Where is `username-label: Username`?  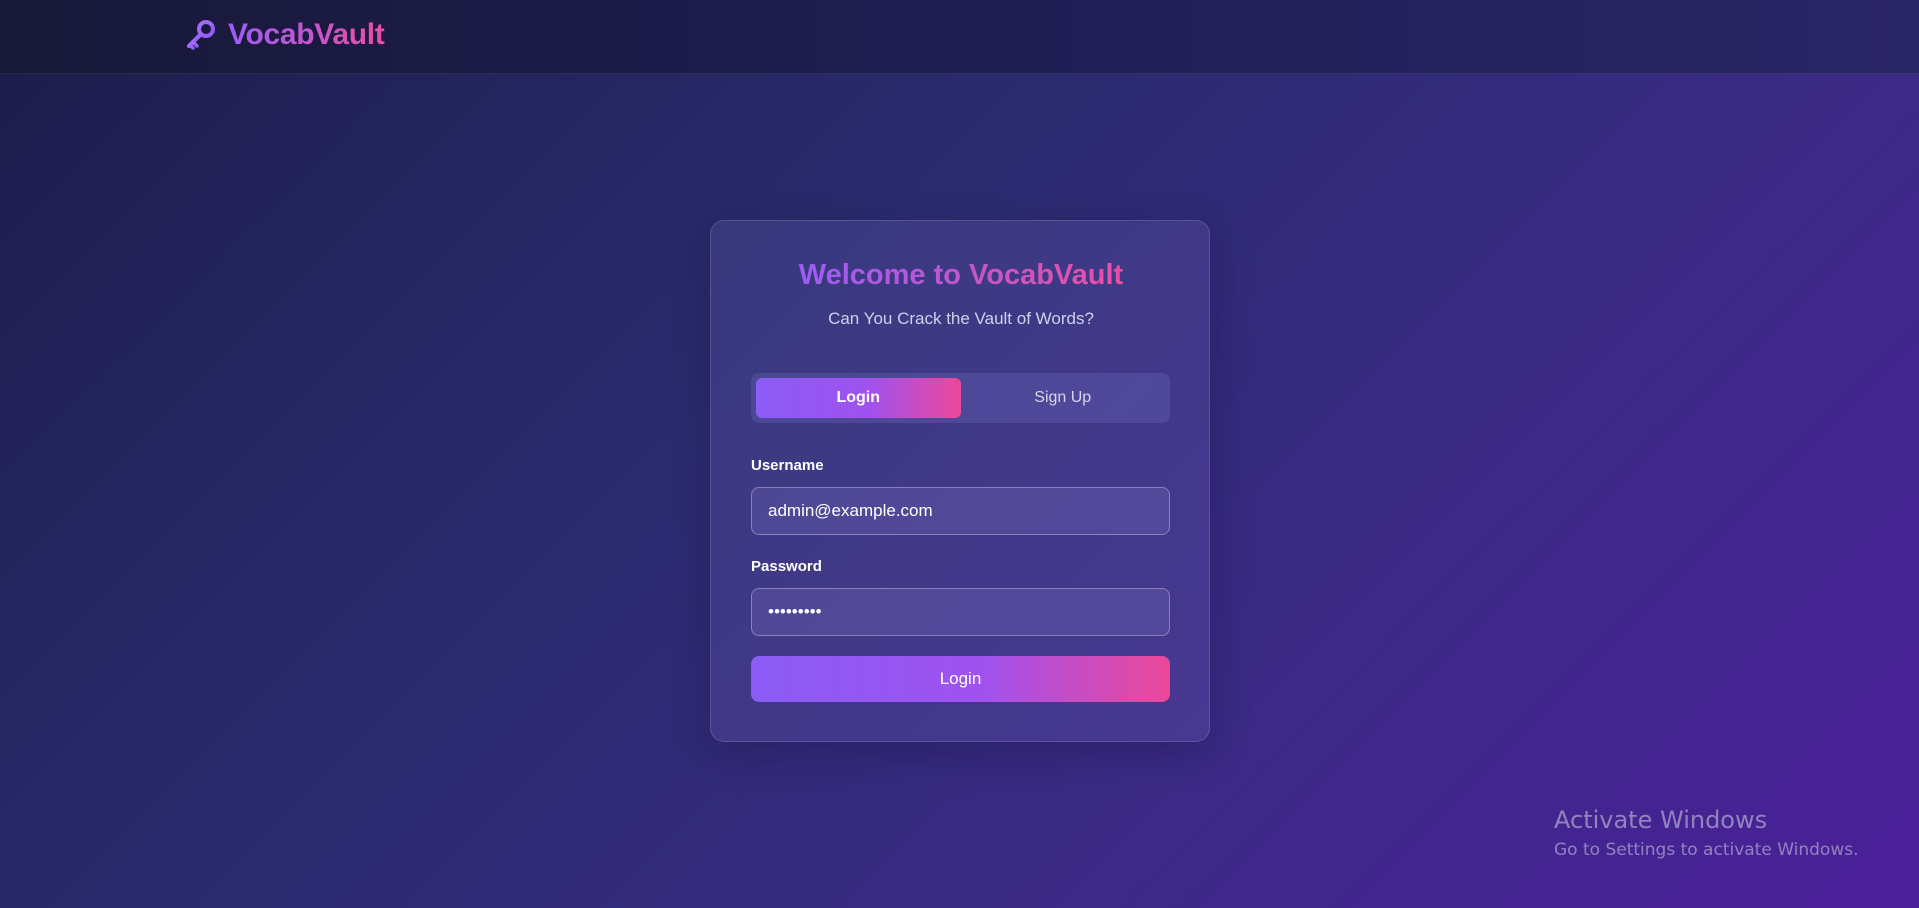
username-label: Username is located at coordinates (787, 465).